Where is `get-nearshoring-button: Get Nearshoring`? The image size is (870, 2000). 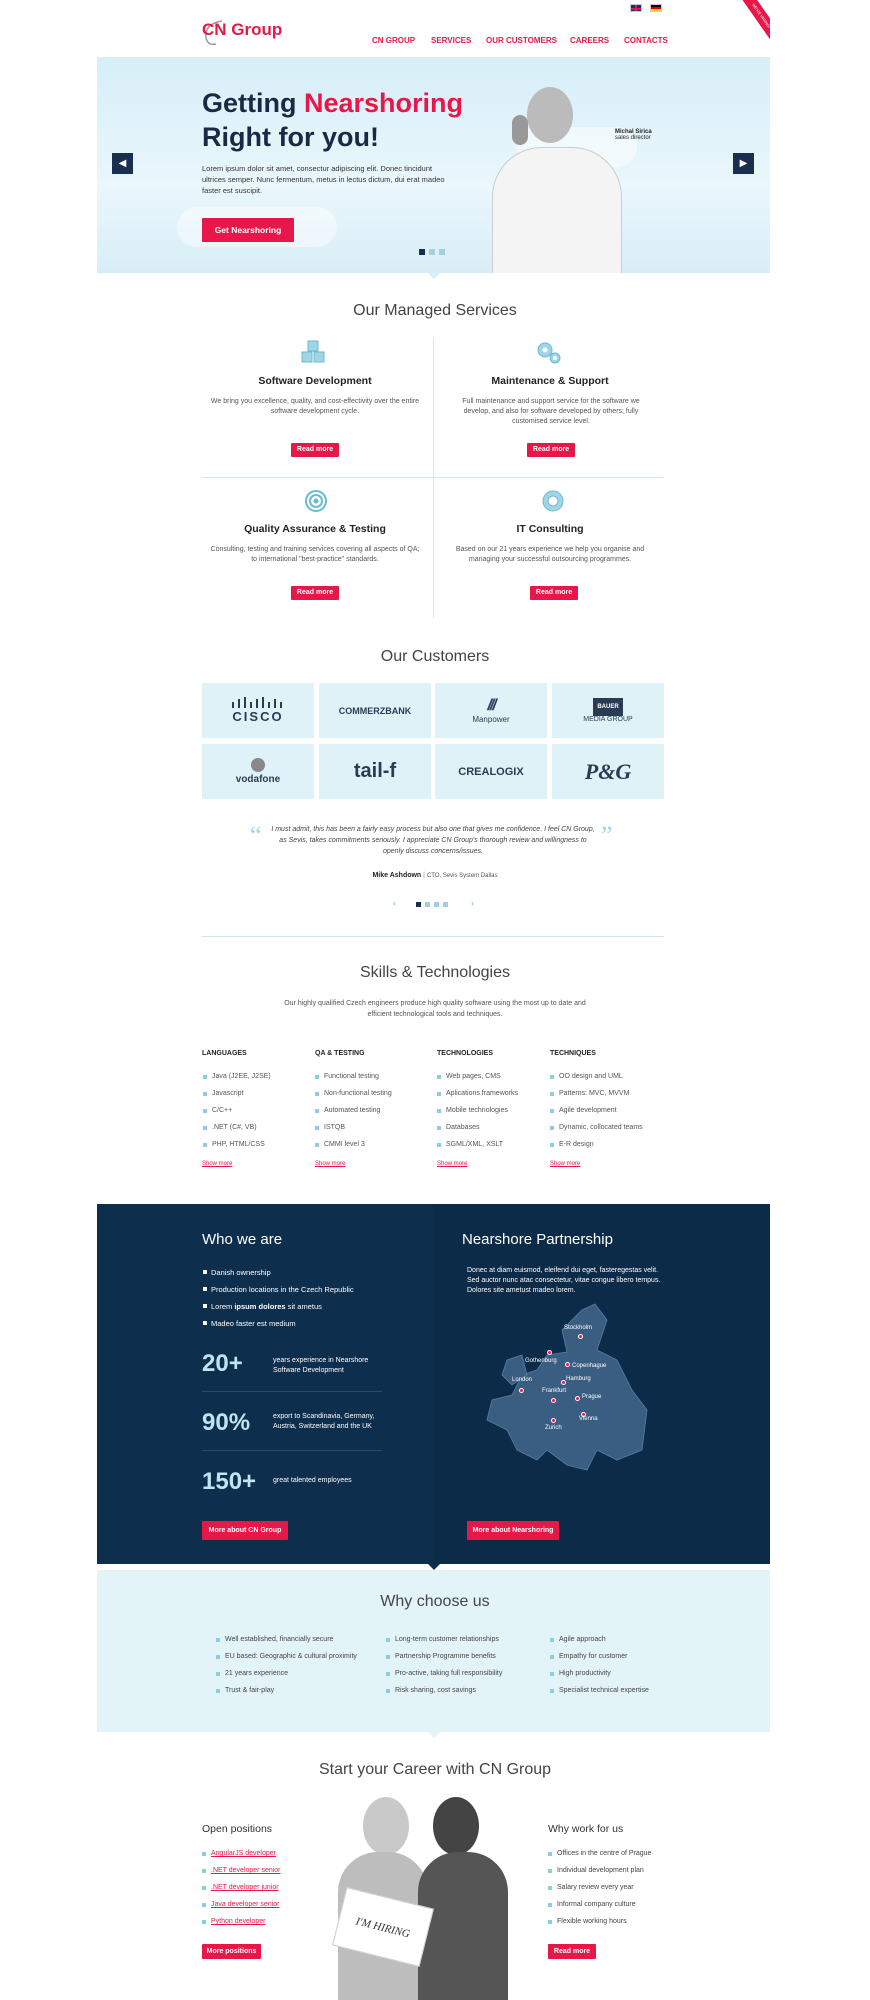 get-nearshoring-button: Get Nearshoring is located at coordinates (248, 230).